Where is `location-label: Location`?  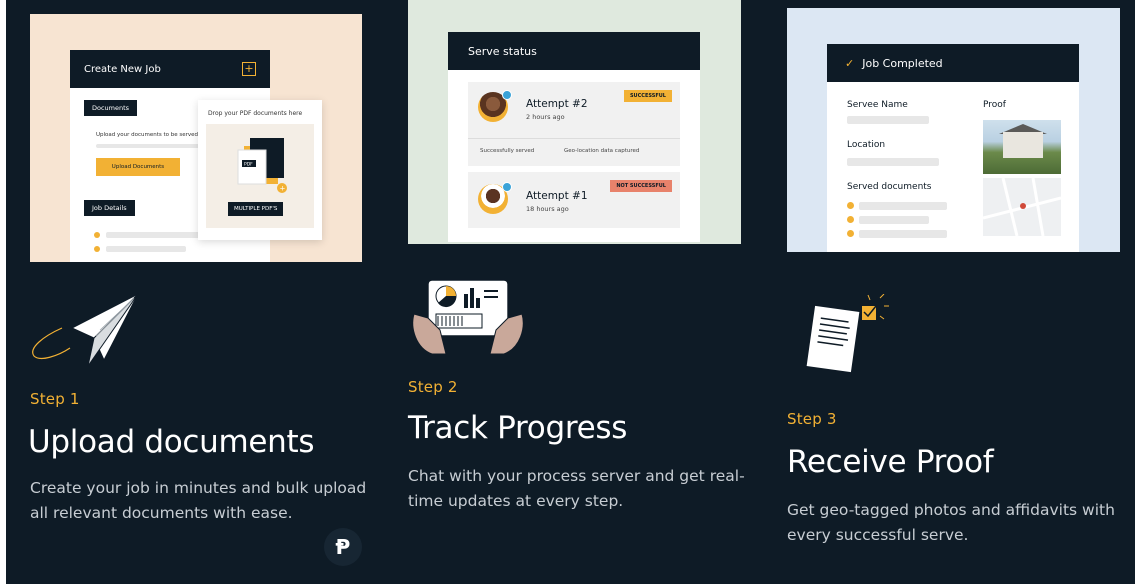
location-label: Location is located at coordinates (866, 145).